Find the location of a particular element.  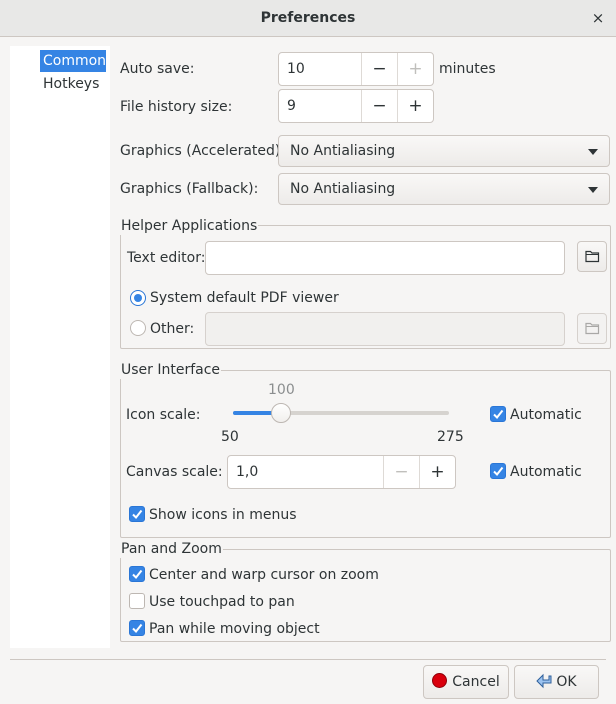

cancel-button: Cancel is located at coordinates (466, 682).